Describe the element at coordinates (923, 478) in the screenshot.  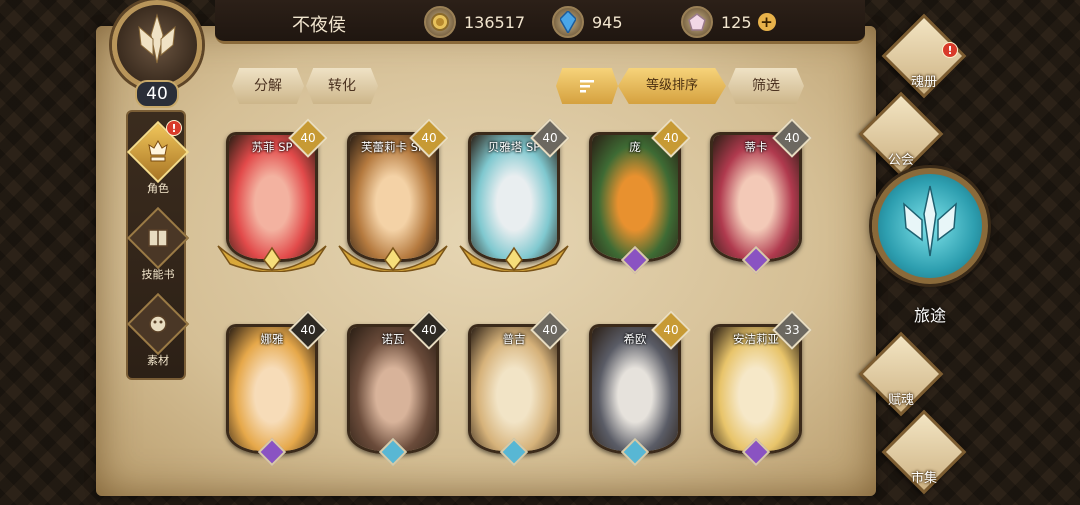
I see `market-label: 市集` at that location.